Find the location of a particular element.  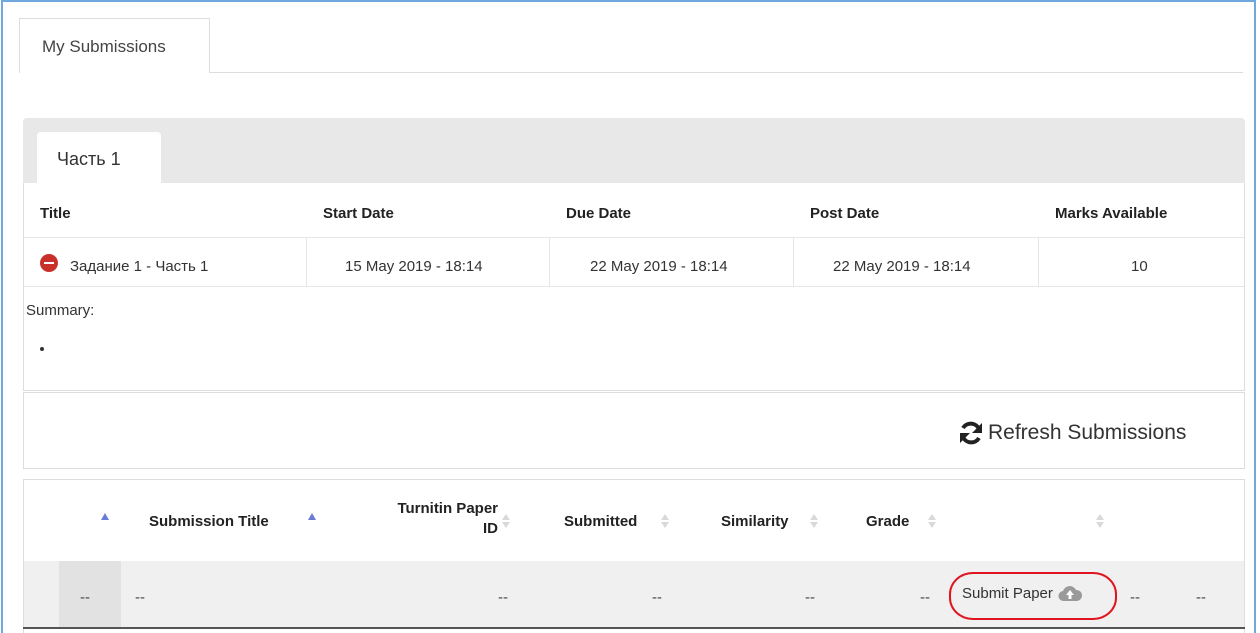

assignment-start-date: 15 May 2019 - 18:14 is located at coordinates (414, 266).